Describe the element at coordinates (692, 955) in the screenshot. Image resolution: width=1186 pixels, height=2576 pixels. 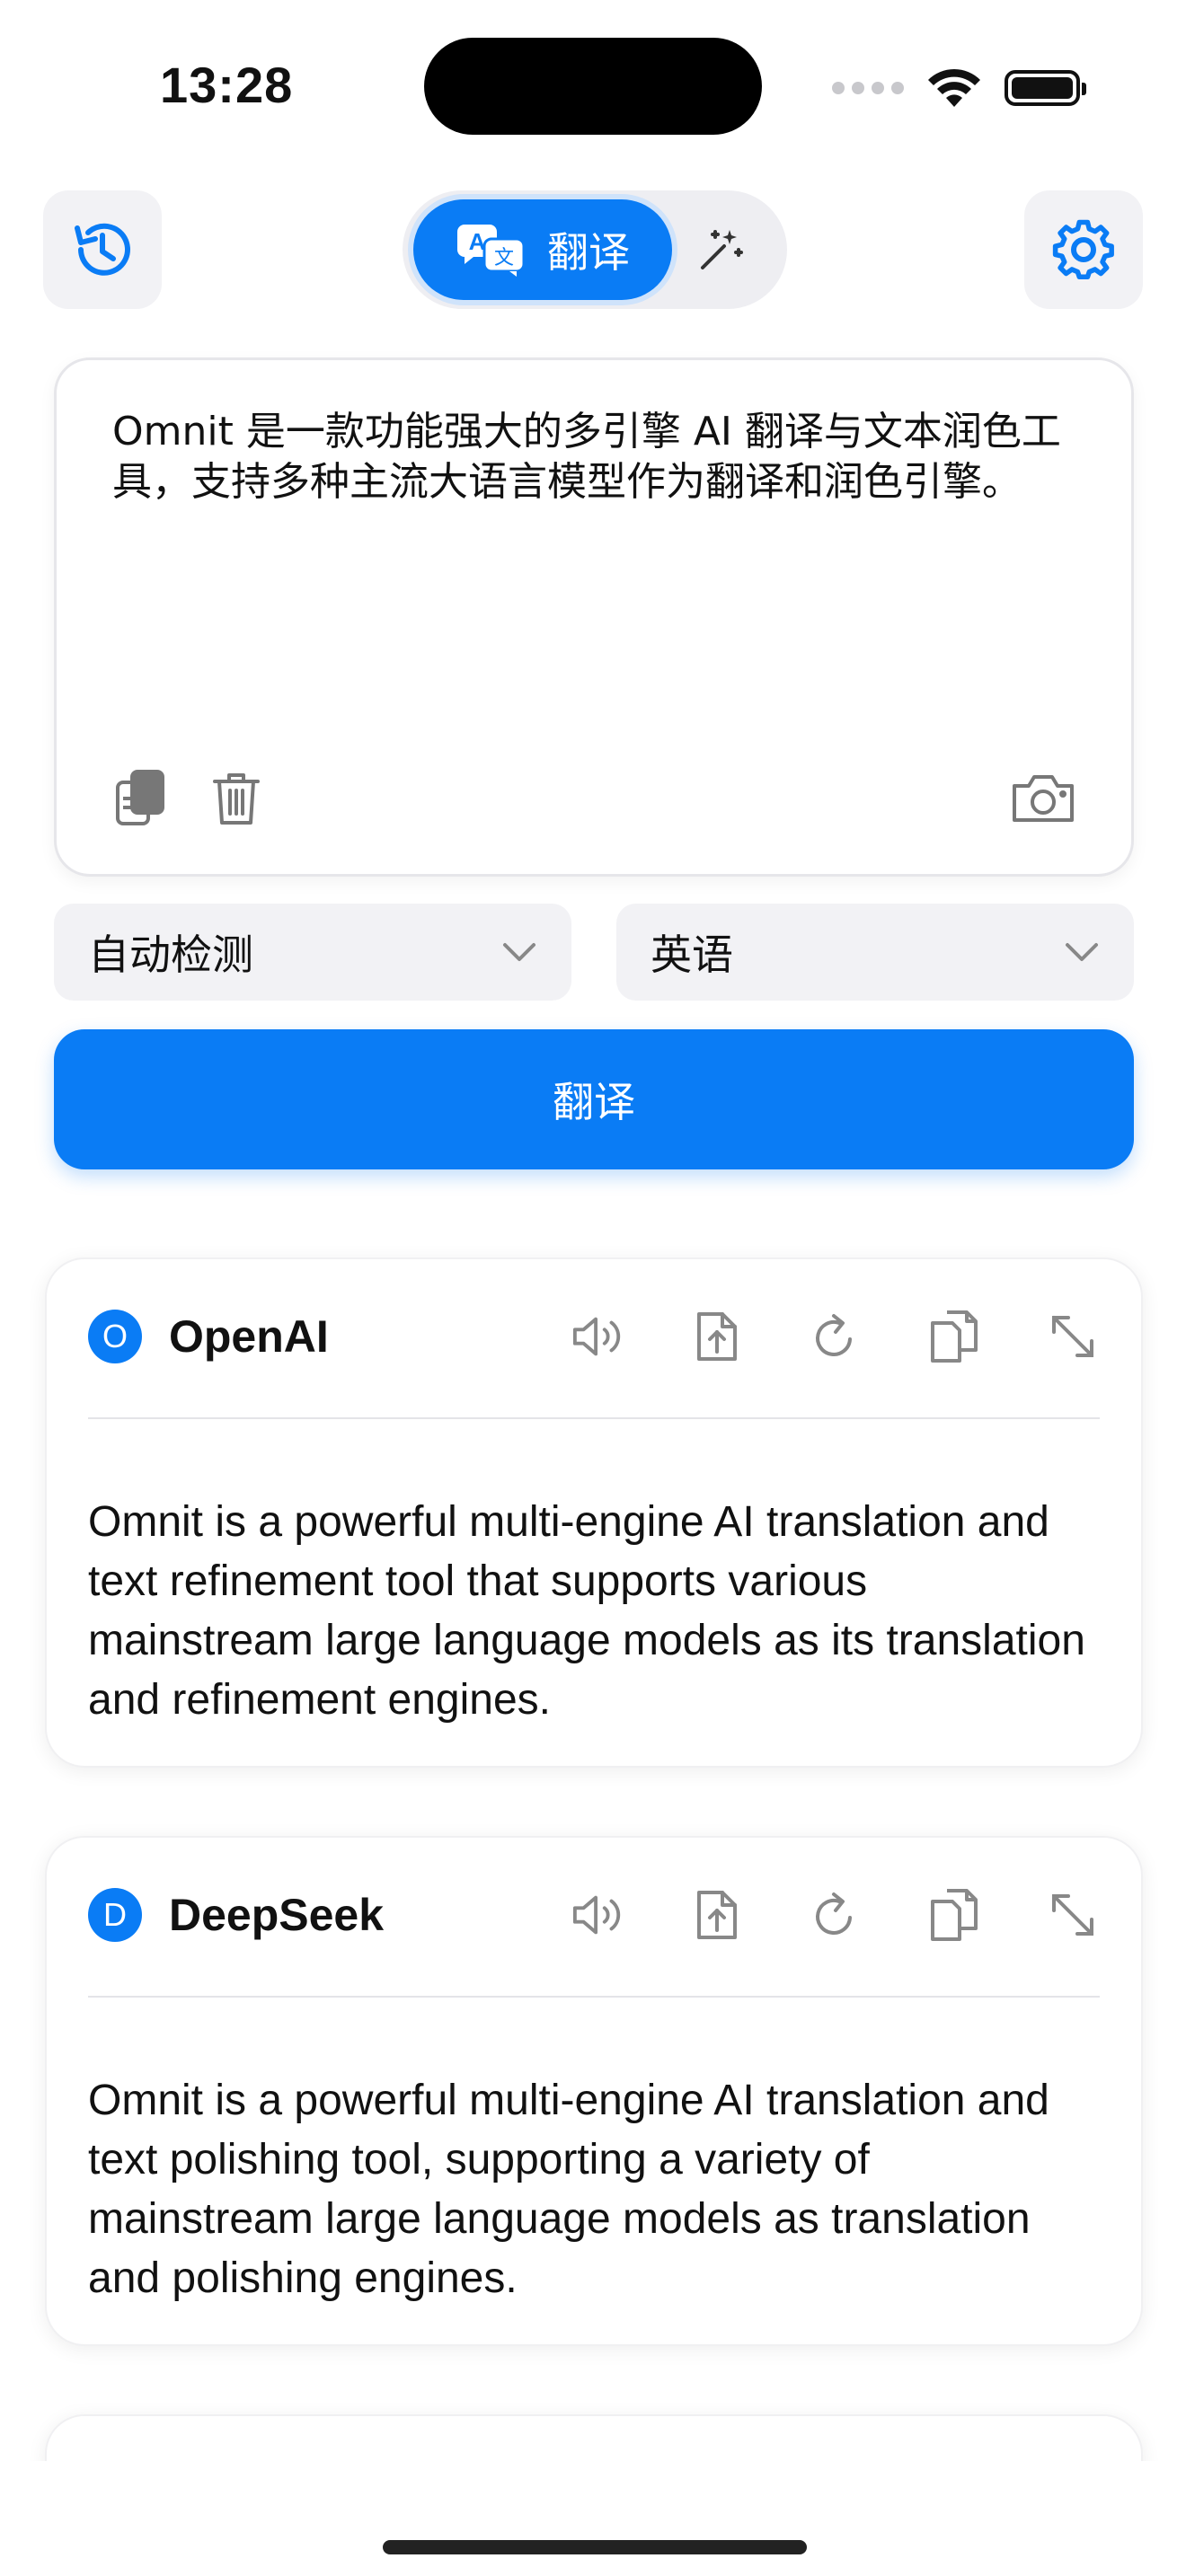
I see `target-language-label: 英语` at that location.